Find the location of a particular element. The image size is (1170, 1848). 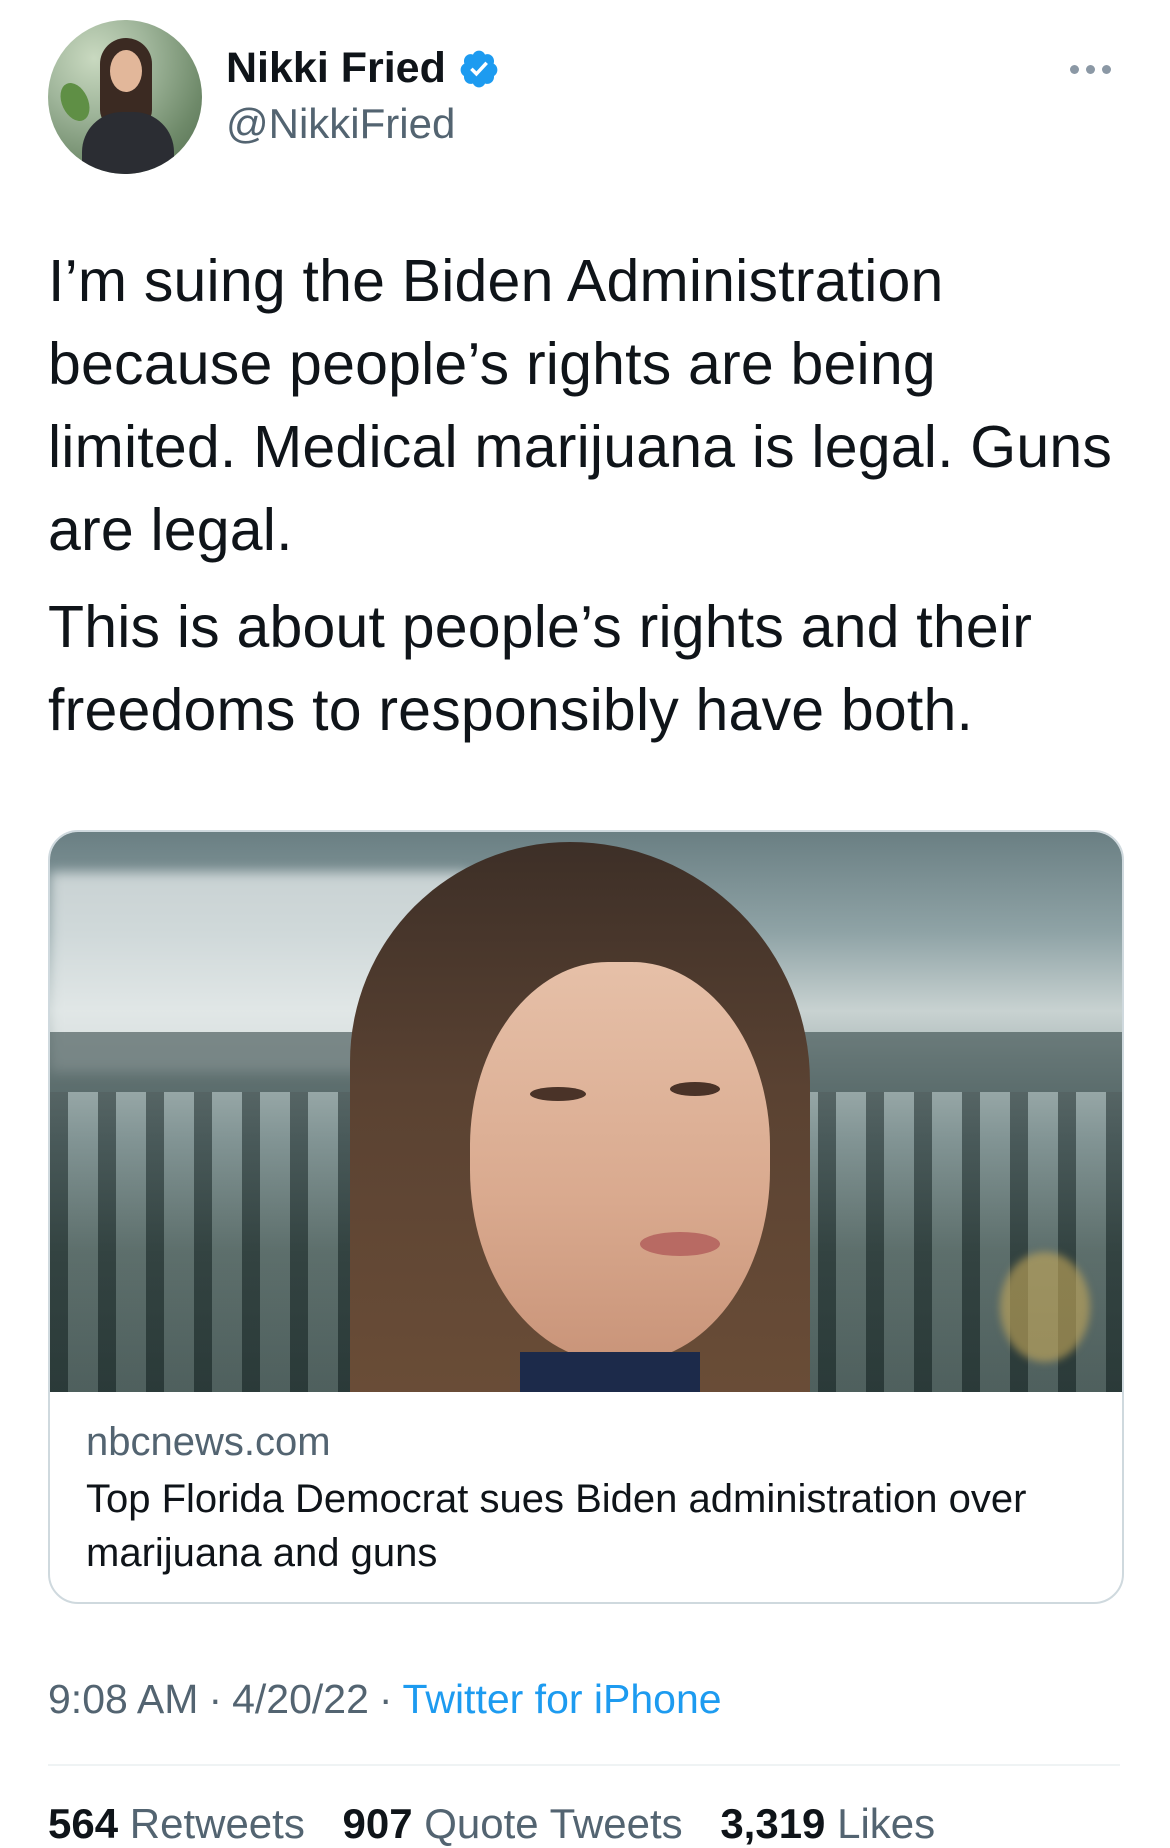

image-subject-mouth is located at coordinates (680, 1244).